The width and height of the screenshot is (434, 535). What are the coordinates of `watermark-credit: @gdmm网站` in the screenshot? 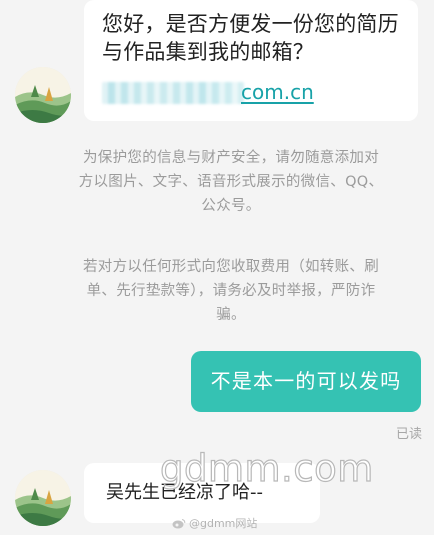 It's located at (214, 523).